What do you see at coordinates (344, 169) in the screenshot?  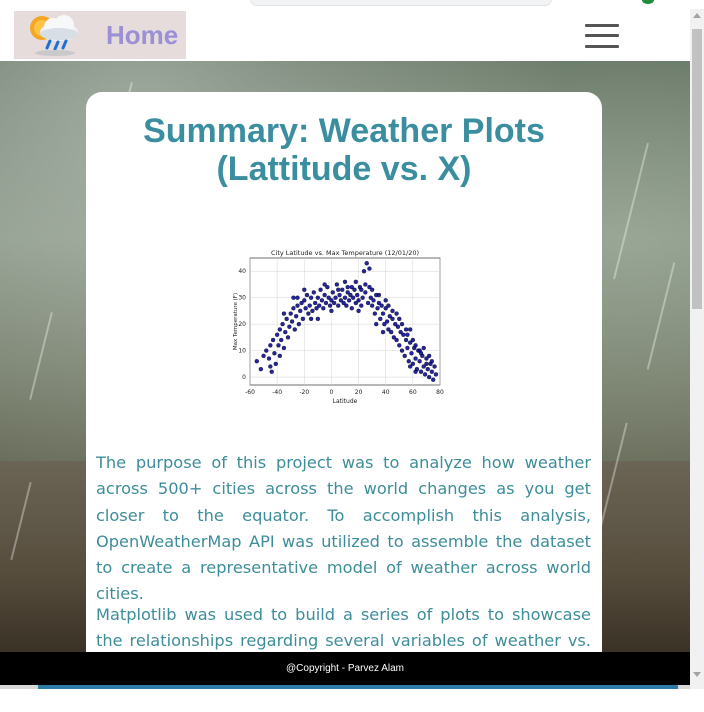 I see `title-line-2: (Lattitude vs. X)` at bounding box center [344, 169].